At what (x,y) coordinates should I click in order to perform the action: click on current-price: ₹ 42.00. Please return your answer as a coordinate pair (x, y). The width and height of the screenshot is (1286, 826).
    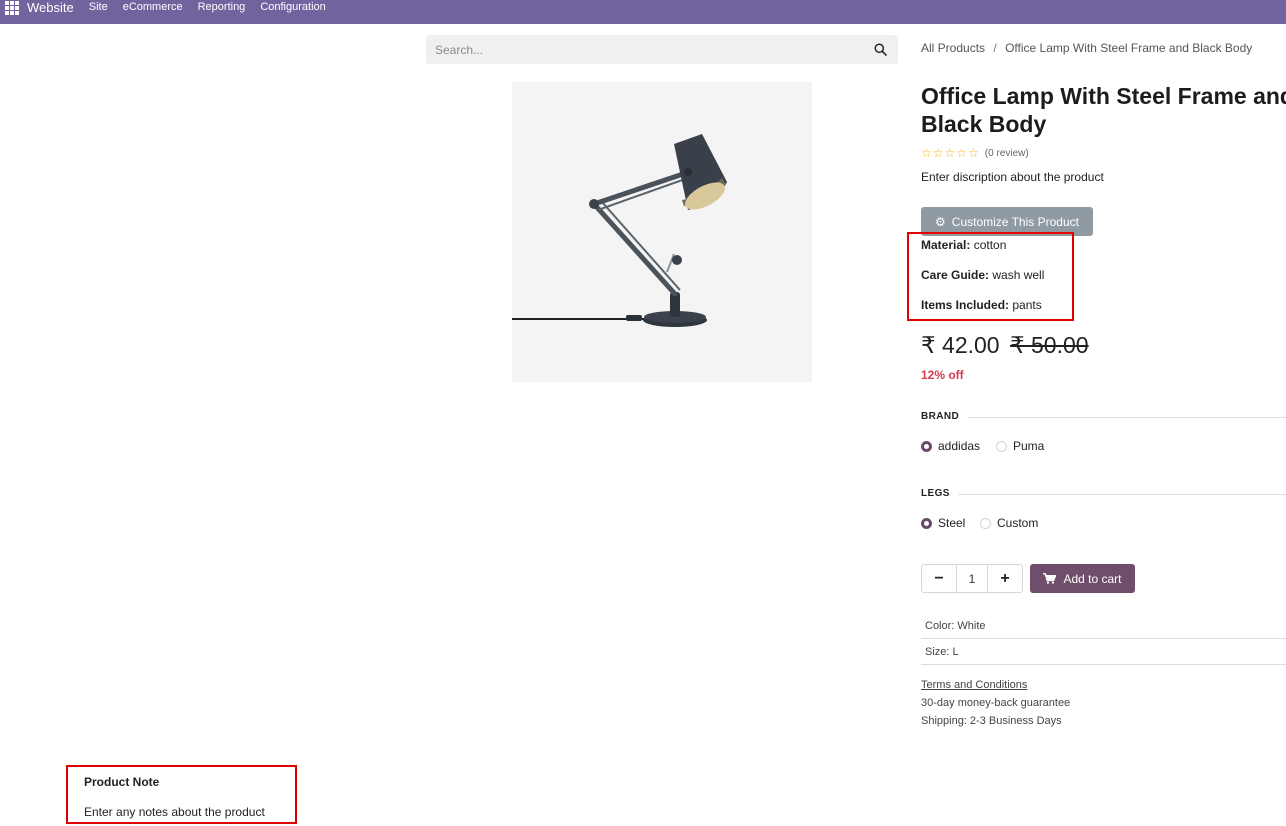
    Looking at the image, I should click on (960, 345).